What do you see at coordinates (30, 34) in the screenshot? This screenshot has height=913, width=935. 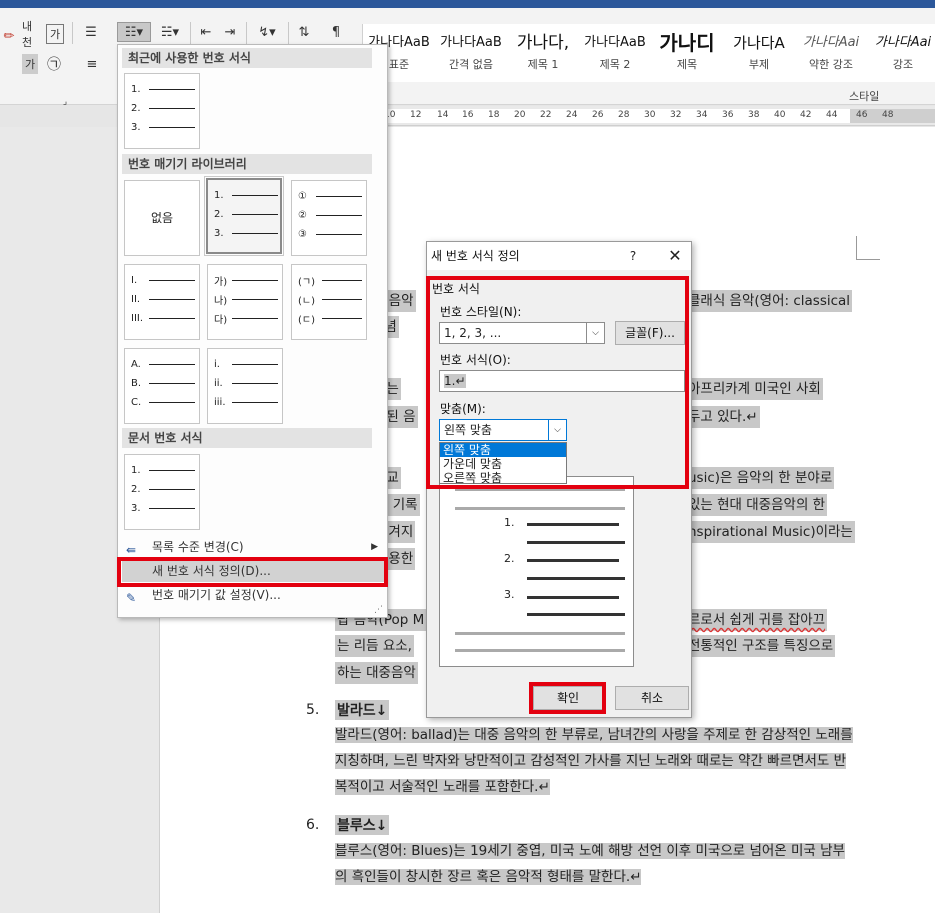 I see `phonetic-guide-icon: 내천` at bounding box center [30, 34].